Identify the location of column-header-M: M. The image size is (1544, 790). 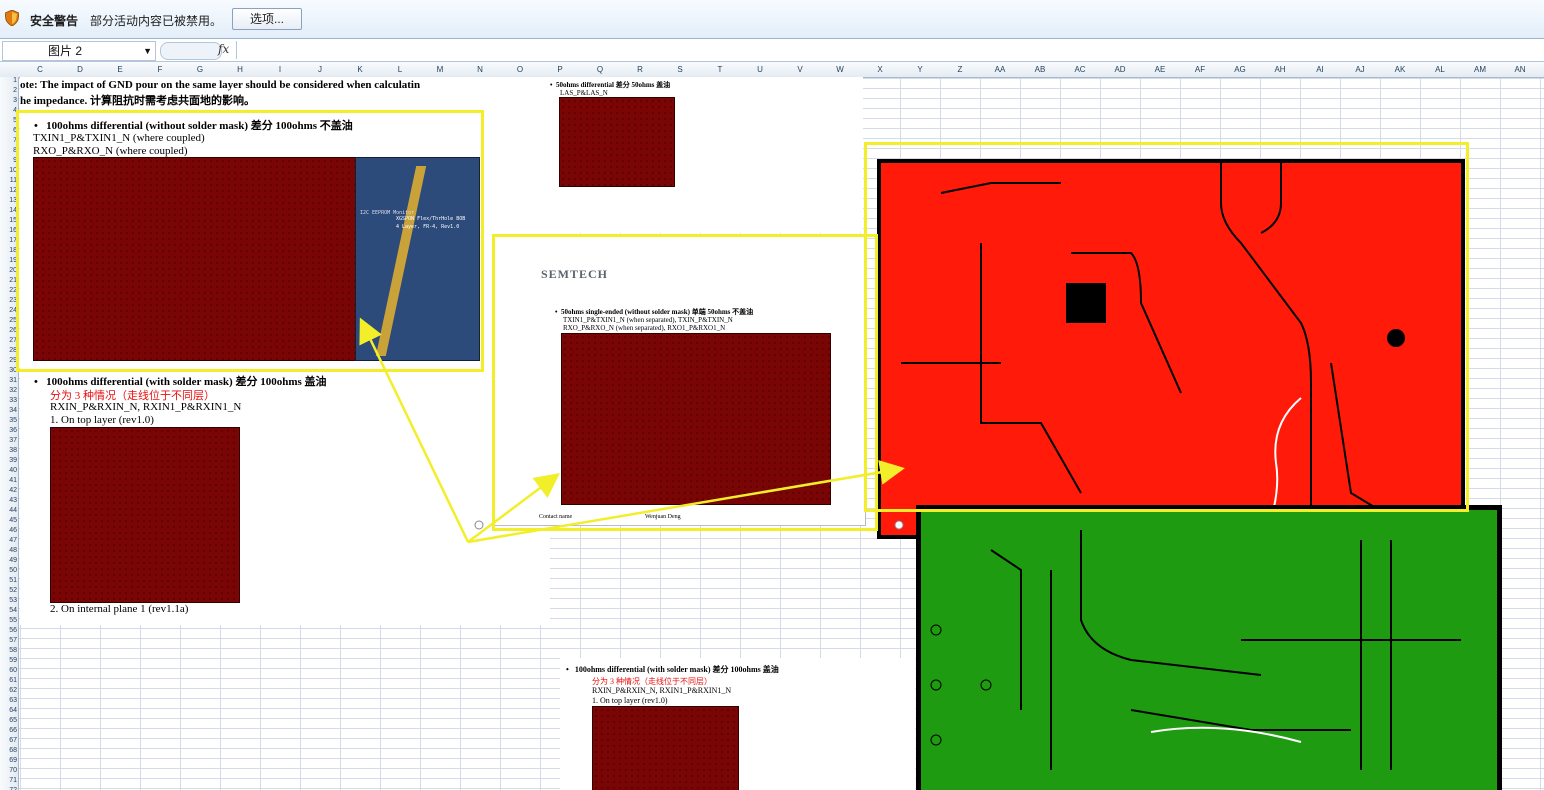
(440, 69).